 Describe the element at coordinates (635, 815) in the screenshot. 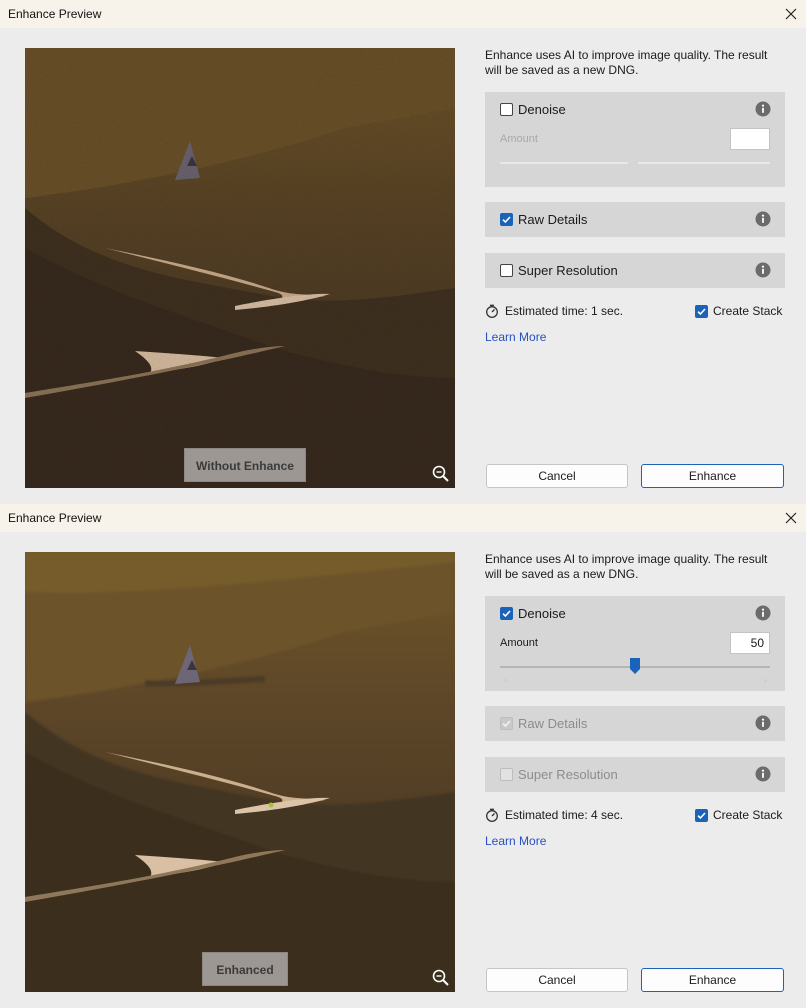

I see `estimated-time-row: Estimated time: 4 sec. Create Stack` at that location.